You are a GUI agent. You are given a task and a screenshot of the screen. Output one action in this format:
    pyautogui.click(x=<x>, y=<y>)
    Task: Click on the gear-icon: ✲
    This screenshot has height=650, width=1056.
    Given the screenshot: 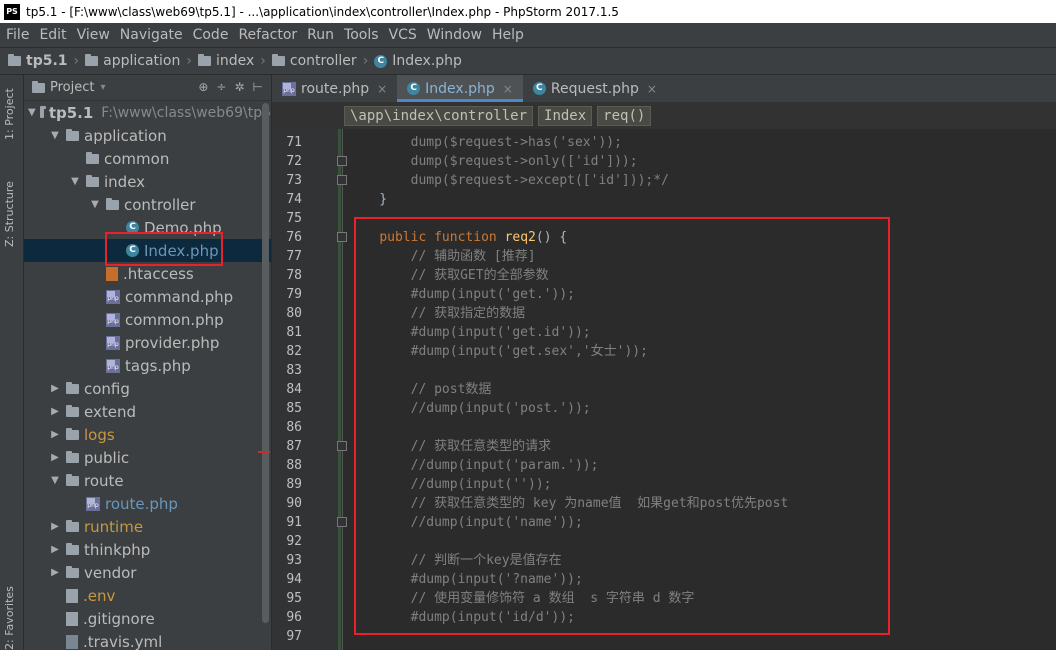 What is the action you would take?
    pyautogui.click(x=239, y=87)
    